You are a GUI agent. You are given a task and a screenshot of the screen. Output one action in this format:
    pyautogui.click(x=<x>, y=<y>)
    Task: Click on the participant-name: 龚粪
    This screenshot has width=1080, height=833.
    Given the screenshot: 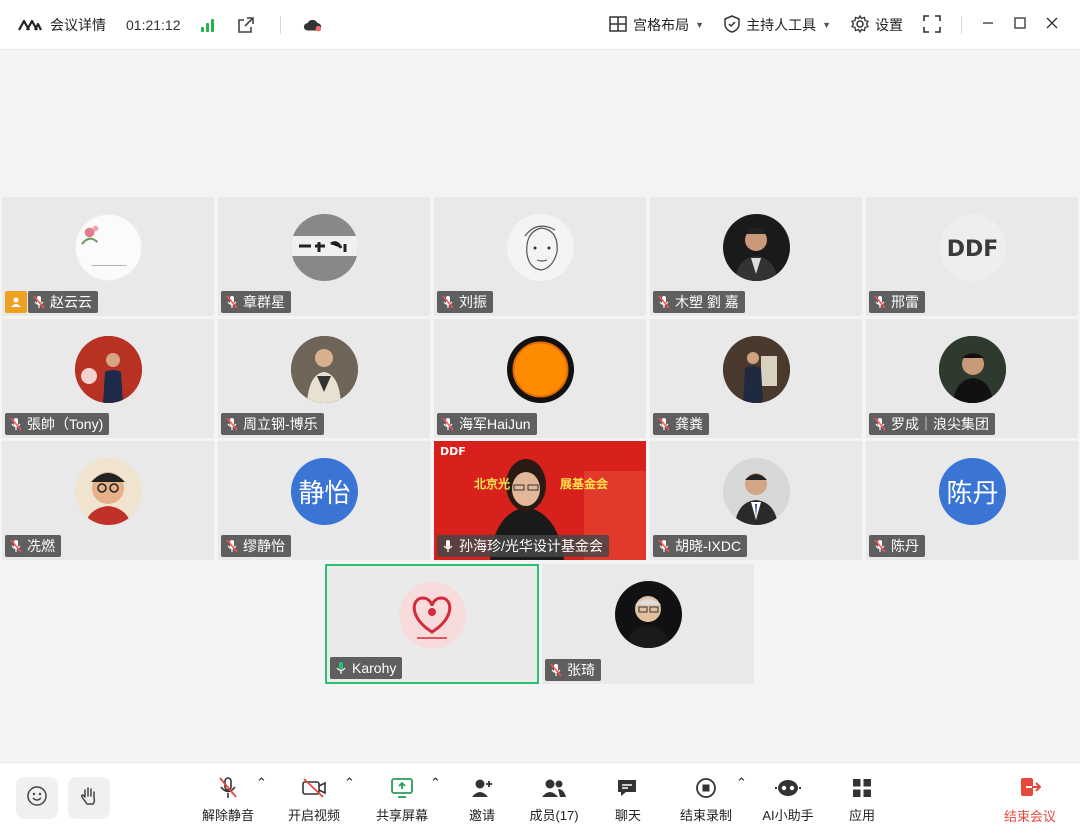 What is the action you would take?
    pyautogui.click(x=689, y=424)
    